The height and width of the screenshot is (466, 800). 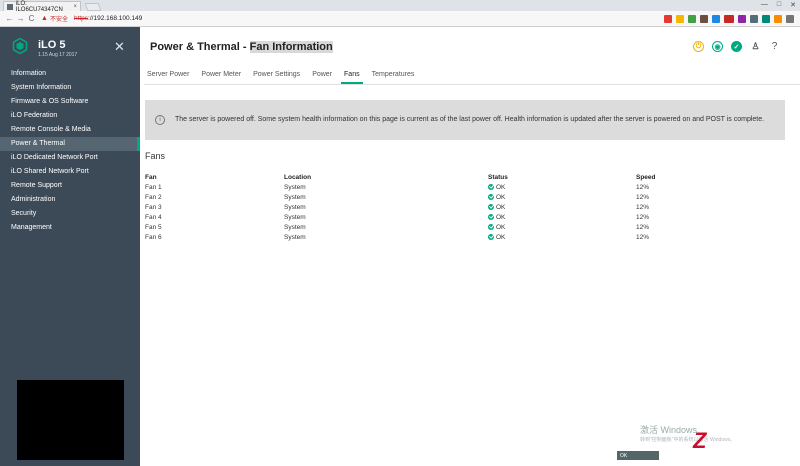 I want to click on column-header-fan: Fan, so click(x=151, y=177).